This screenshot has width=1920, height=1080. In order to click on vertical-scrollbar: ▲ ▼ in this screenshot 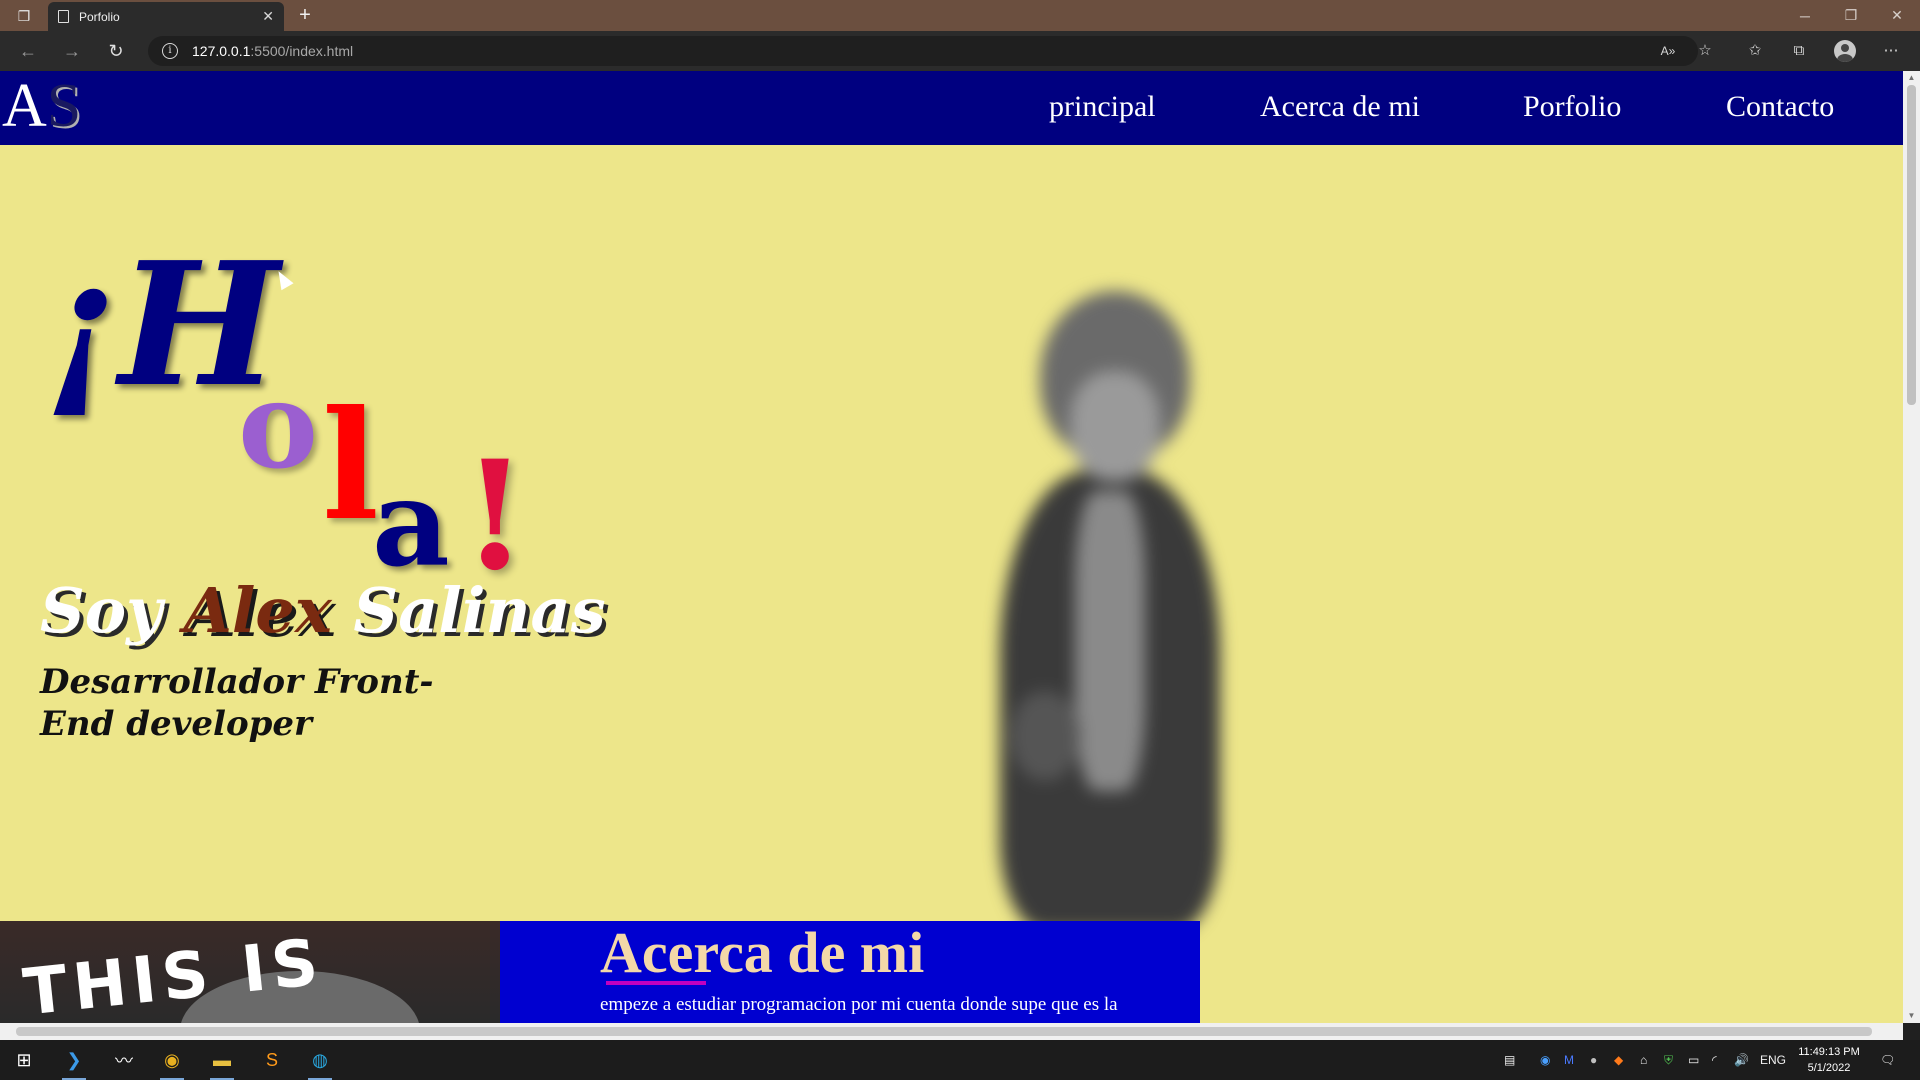, I will do `click(1911, 547)`.